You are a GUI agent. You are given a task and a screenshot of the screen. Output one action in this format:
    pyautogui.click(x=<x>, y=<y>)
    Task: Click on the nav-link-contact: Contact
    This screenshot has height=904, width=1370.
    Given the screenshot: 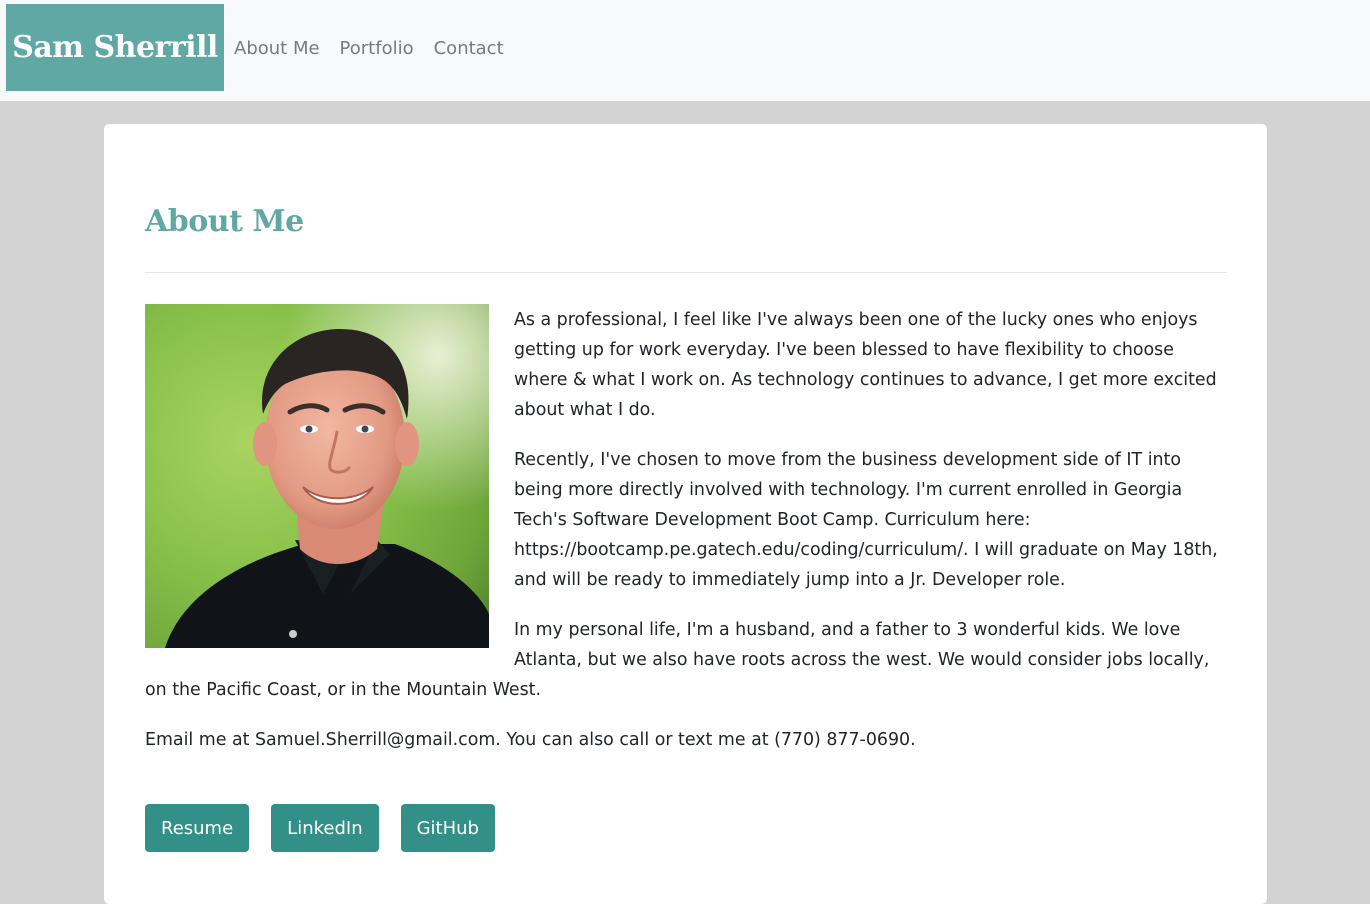 What is the action you would take?
    pyautogui.click(x=469, y=48)
    